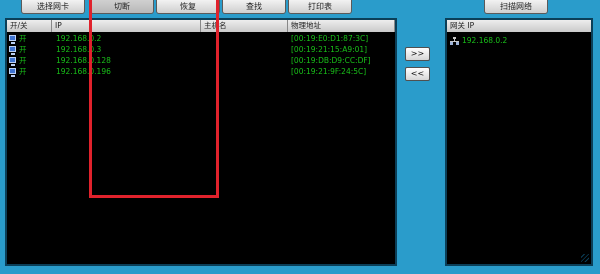 The width and height of the screenshot is (600, 274). What do you see at coordinates (331, 60) in the screenshot?
I see `mac-cell: [00:19:DB:D9:CC:DF]` at bounding box center [331, 60].